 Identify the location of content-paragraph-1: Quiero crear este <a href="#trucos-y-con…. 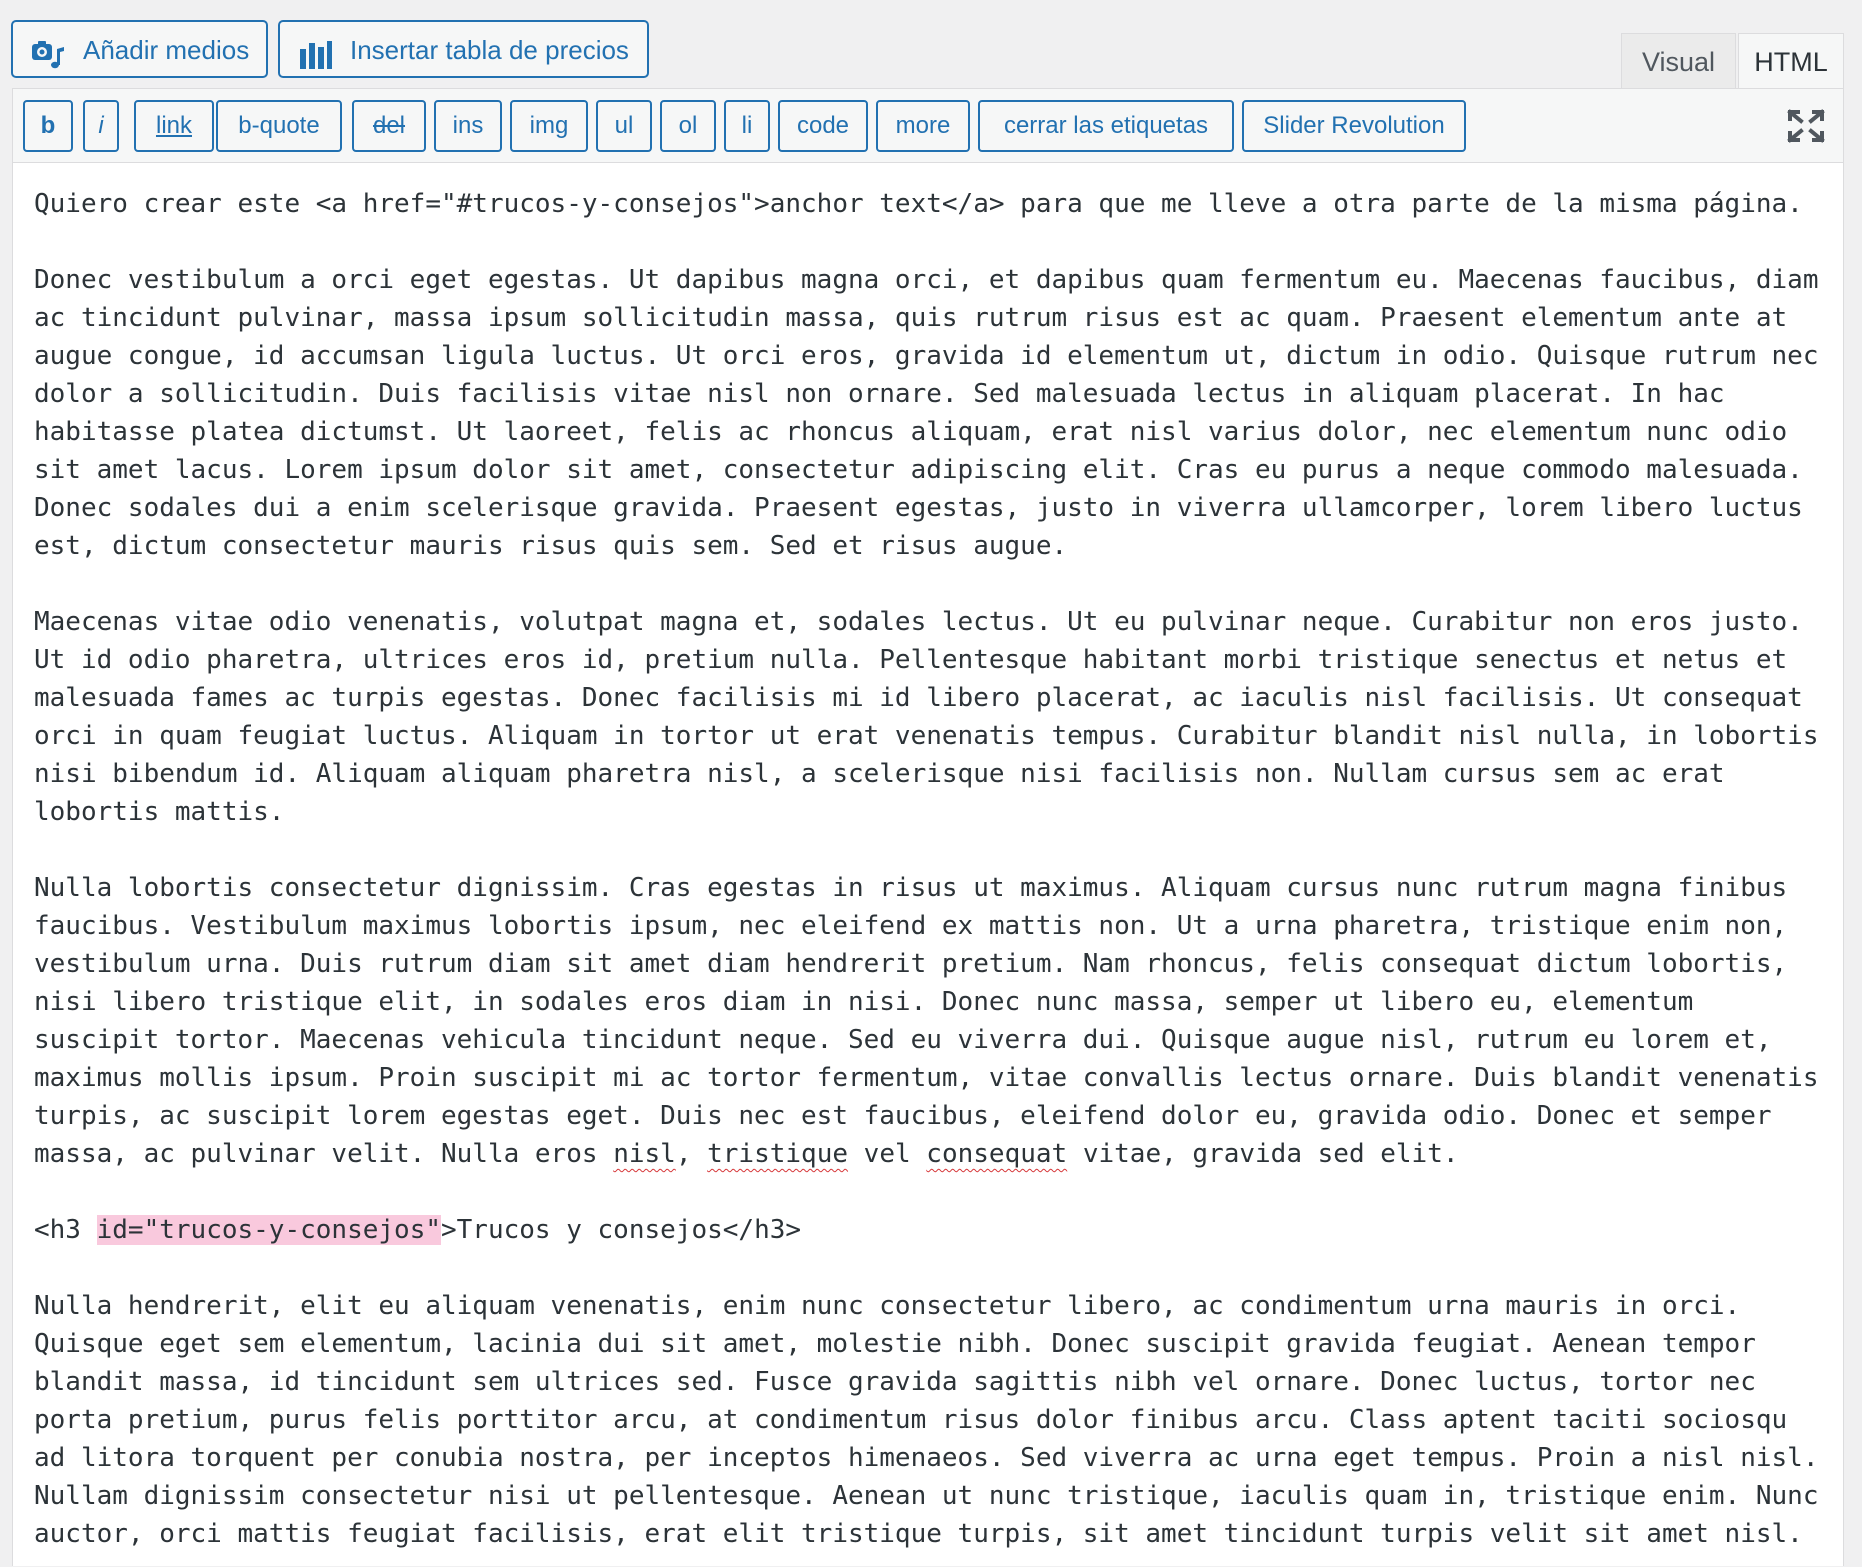
(918, 204).